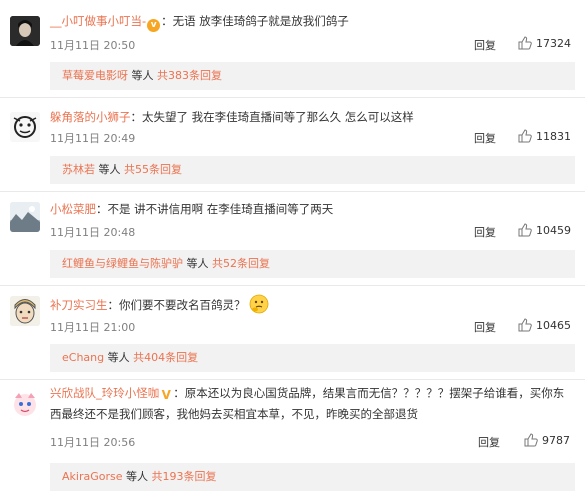  I want to click on sub-reply-users: 红鲤鱼与绿鲤鱼与陈驴驴, so click(122, 263).